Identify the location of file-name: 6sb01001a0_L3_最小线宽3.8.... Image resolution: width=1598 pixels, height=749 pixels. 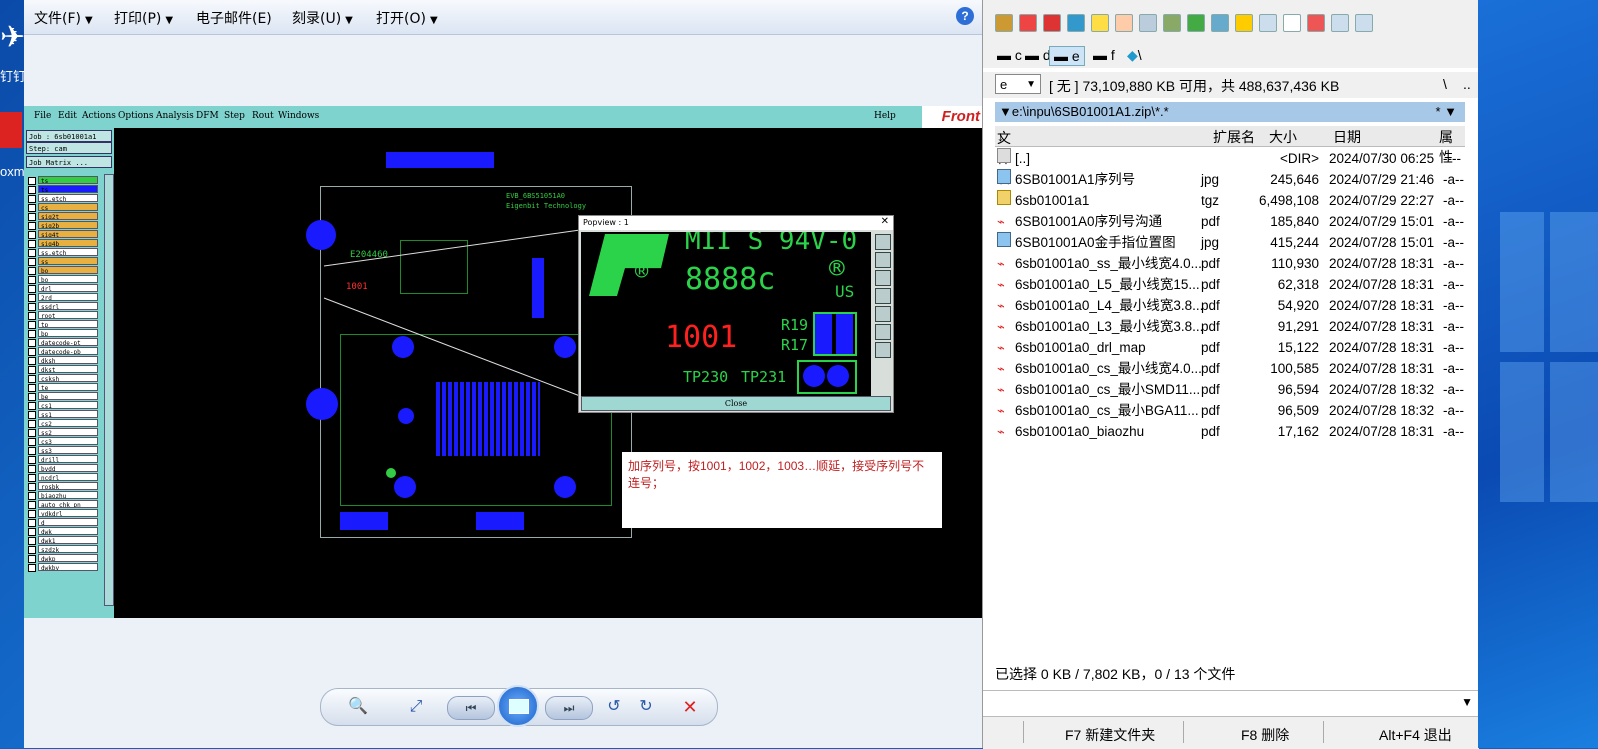
(1109, 326).